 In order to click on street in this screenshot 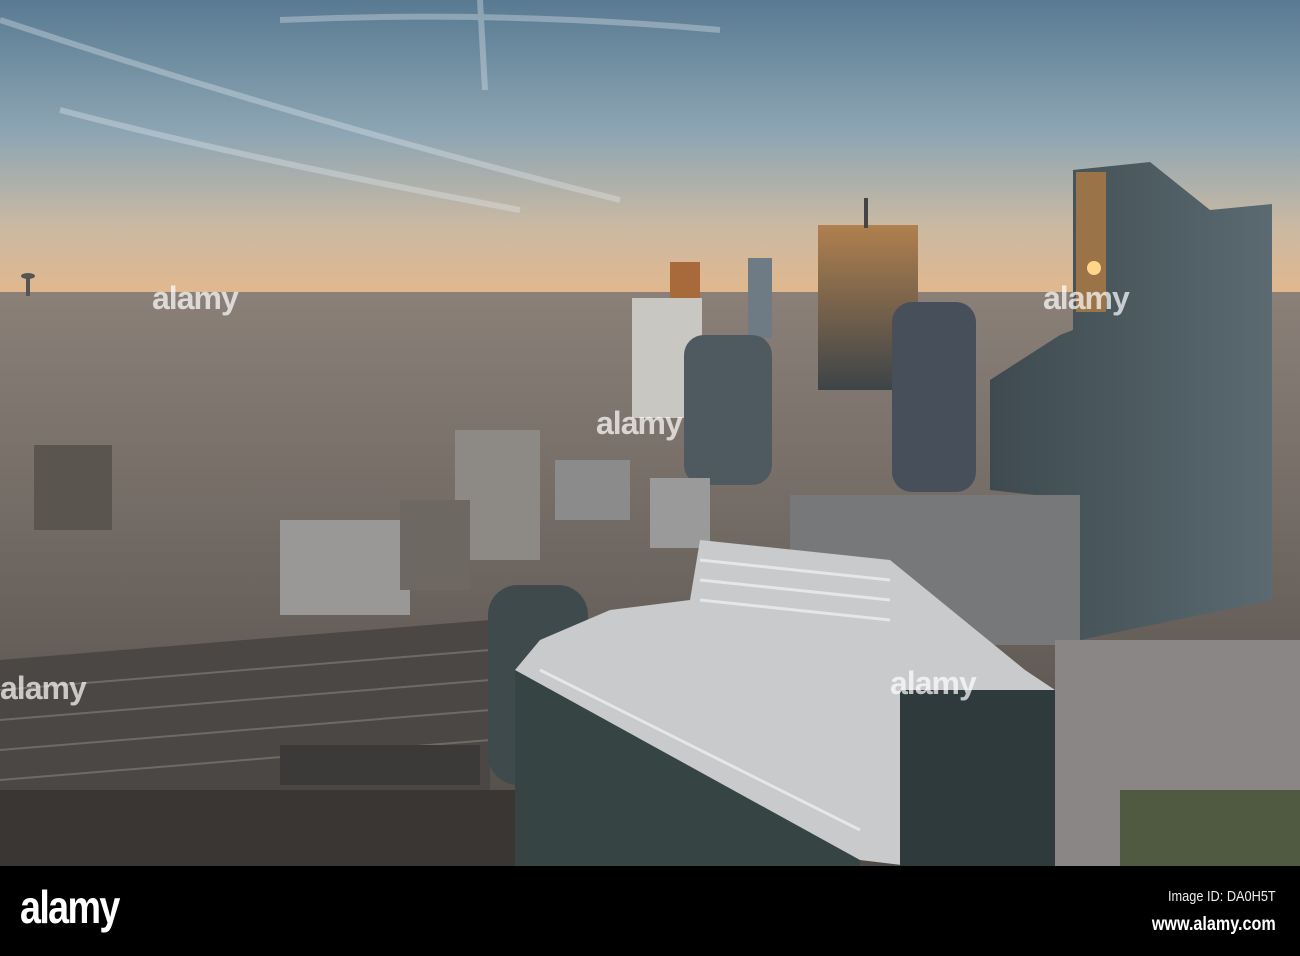, I will do `click(260, 828)`.